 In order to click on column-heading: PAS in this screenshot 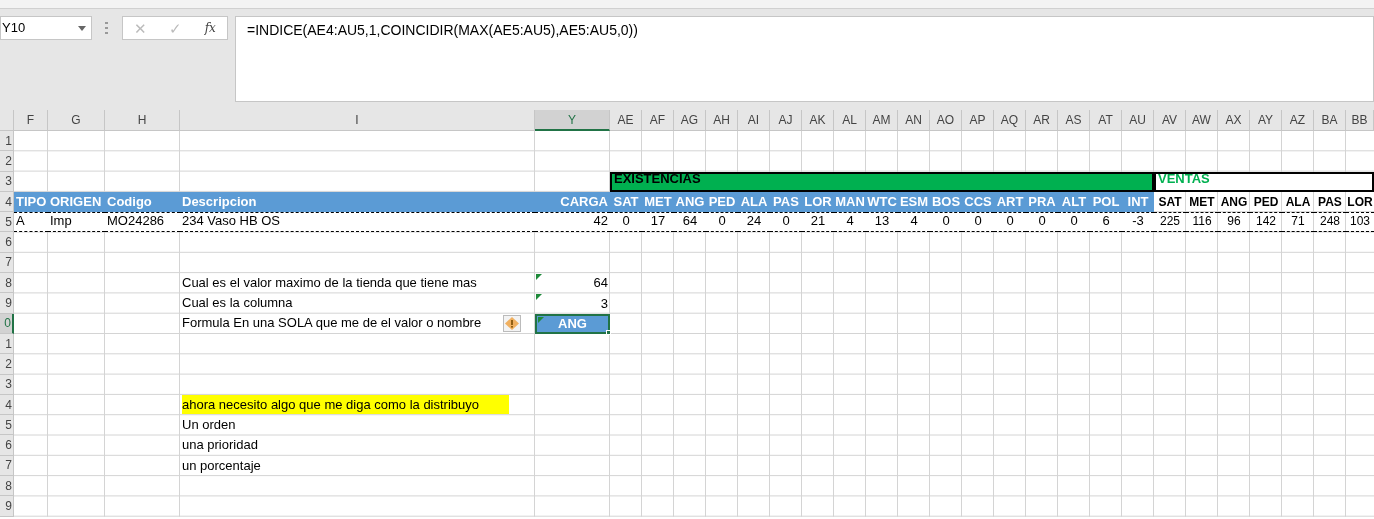, I will do `click(786, 202)`.